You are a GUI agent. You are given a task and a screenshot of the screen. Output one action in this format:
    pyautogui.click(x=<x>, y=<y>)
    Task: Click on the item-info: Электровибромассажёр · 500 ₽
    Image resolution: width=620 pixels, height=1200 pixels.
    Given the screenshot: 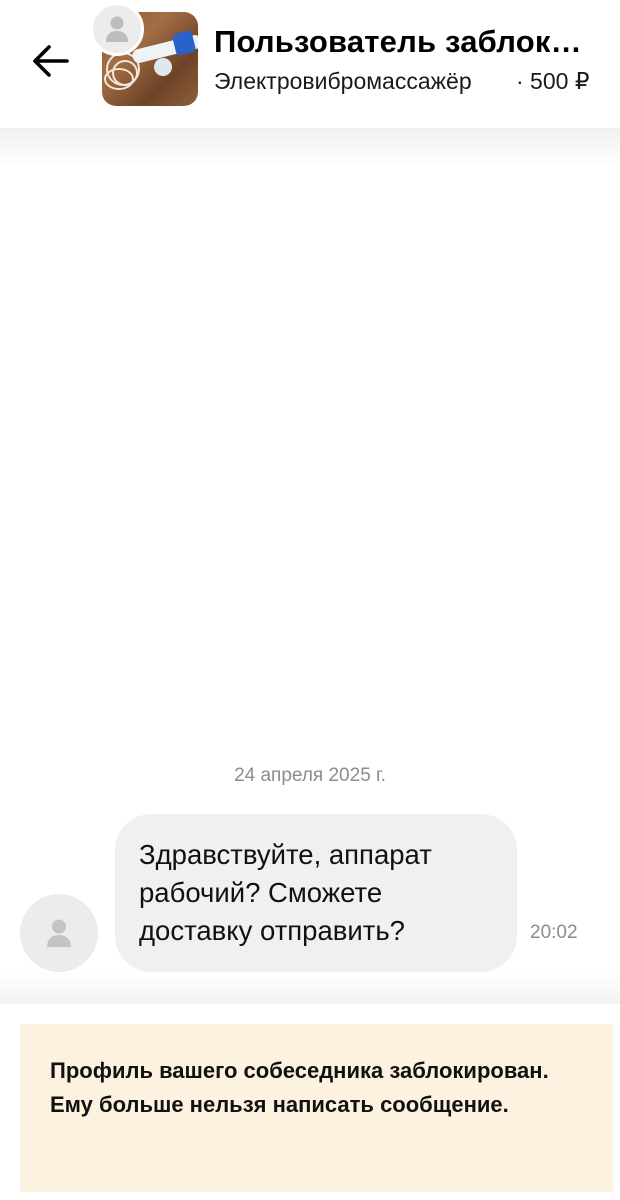 What is the action you would take?
    pyautogui.click(x=409, y=83)
    